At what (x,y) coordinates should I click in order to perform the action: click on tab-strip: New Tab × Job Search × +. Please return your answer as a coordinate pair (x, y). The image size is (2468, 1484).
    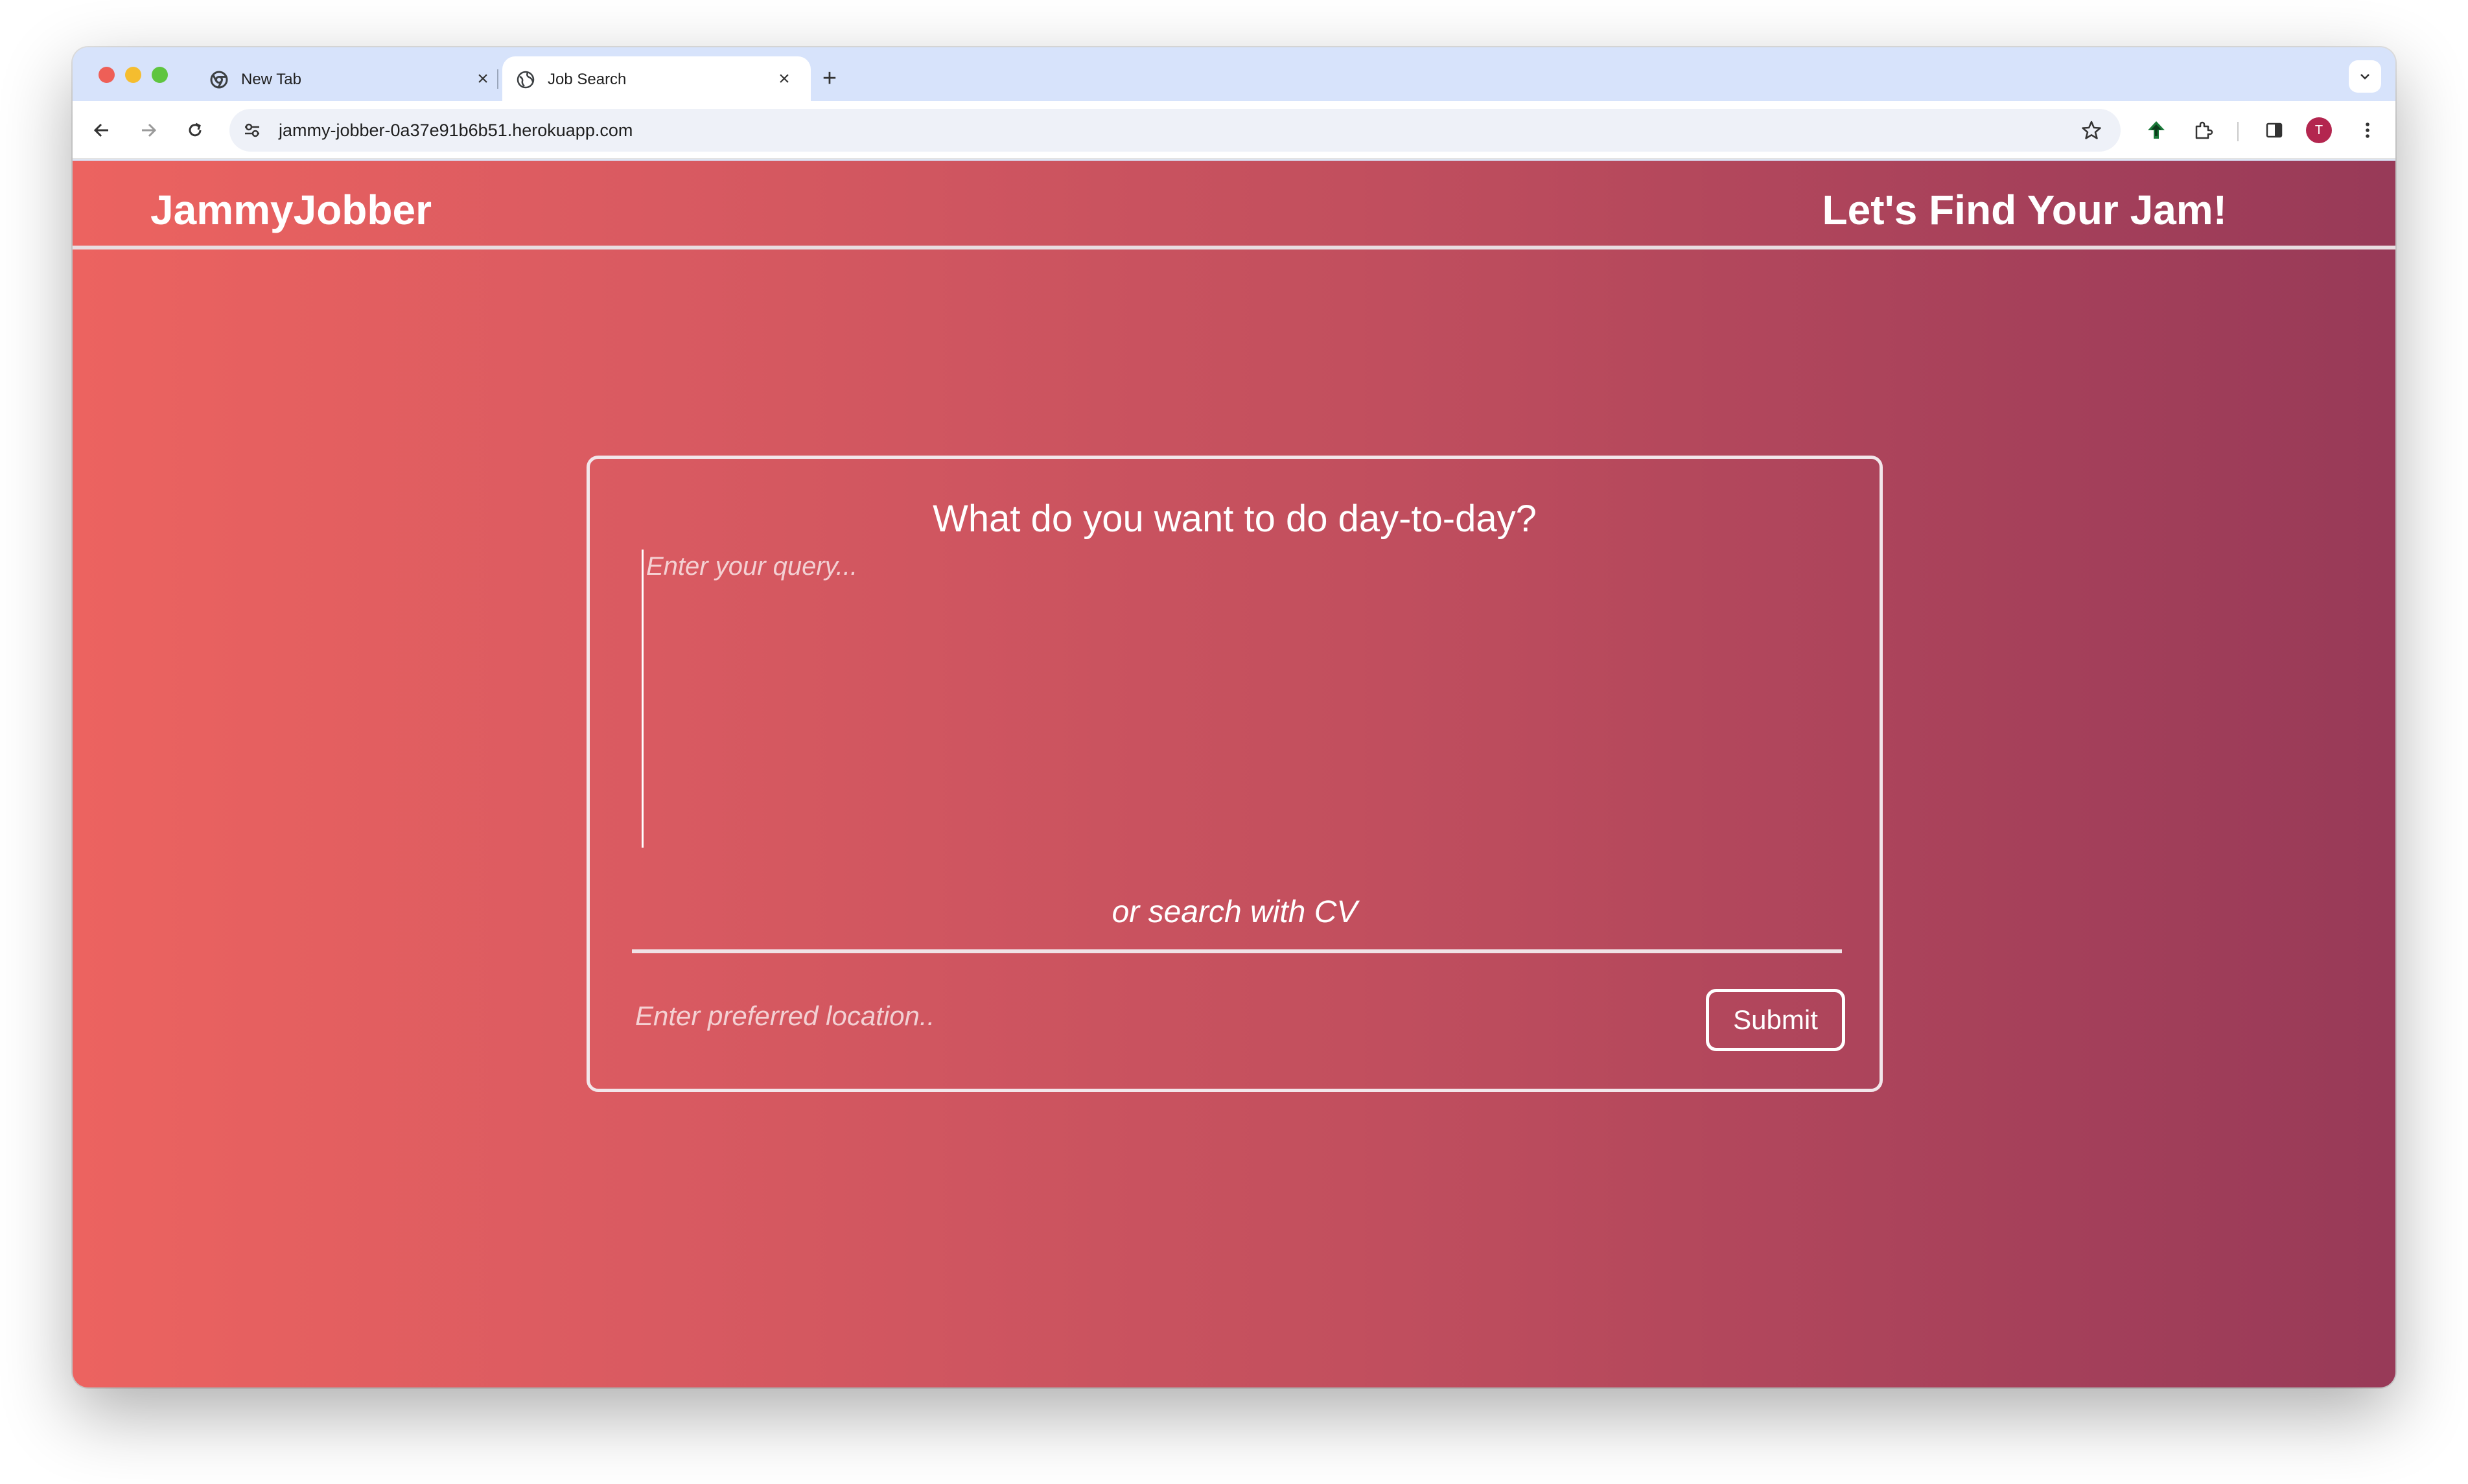
    Looking at the image, I should click on (1234, 74).